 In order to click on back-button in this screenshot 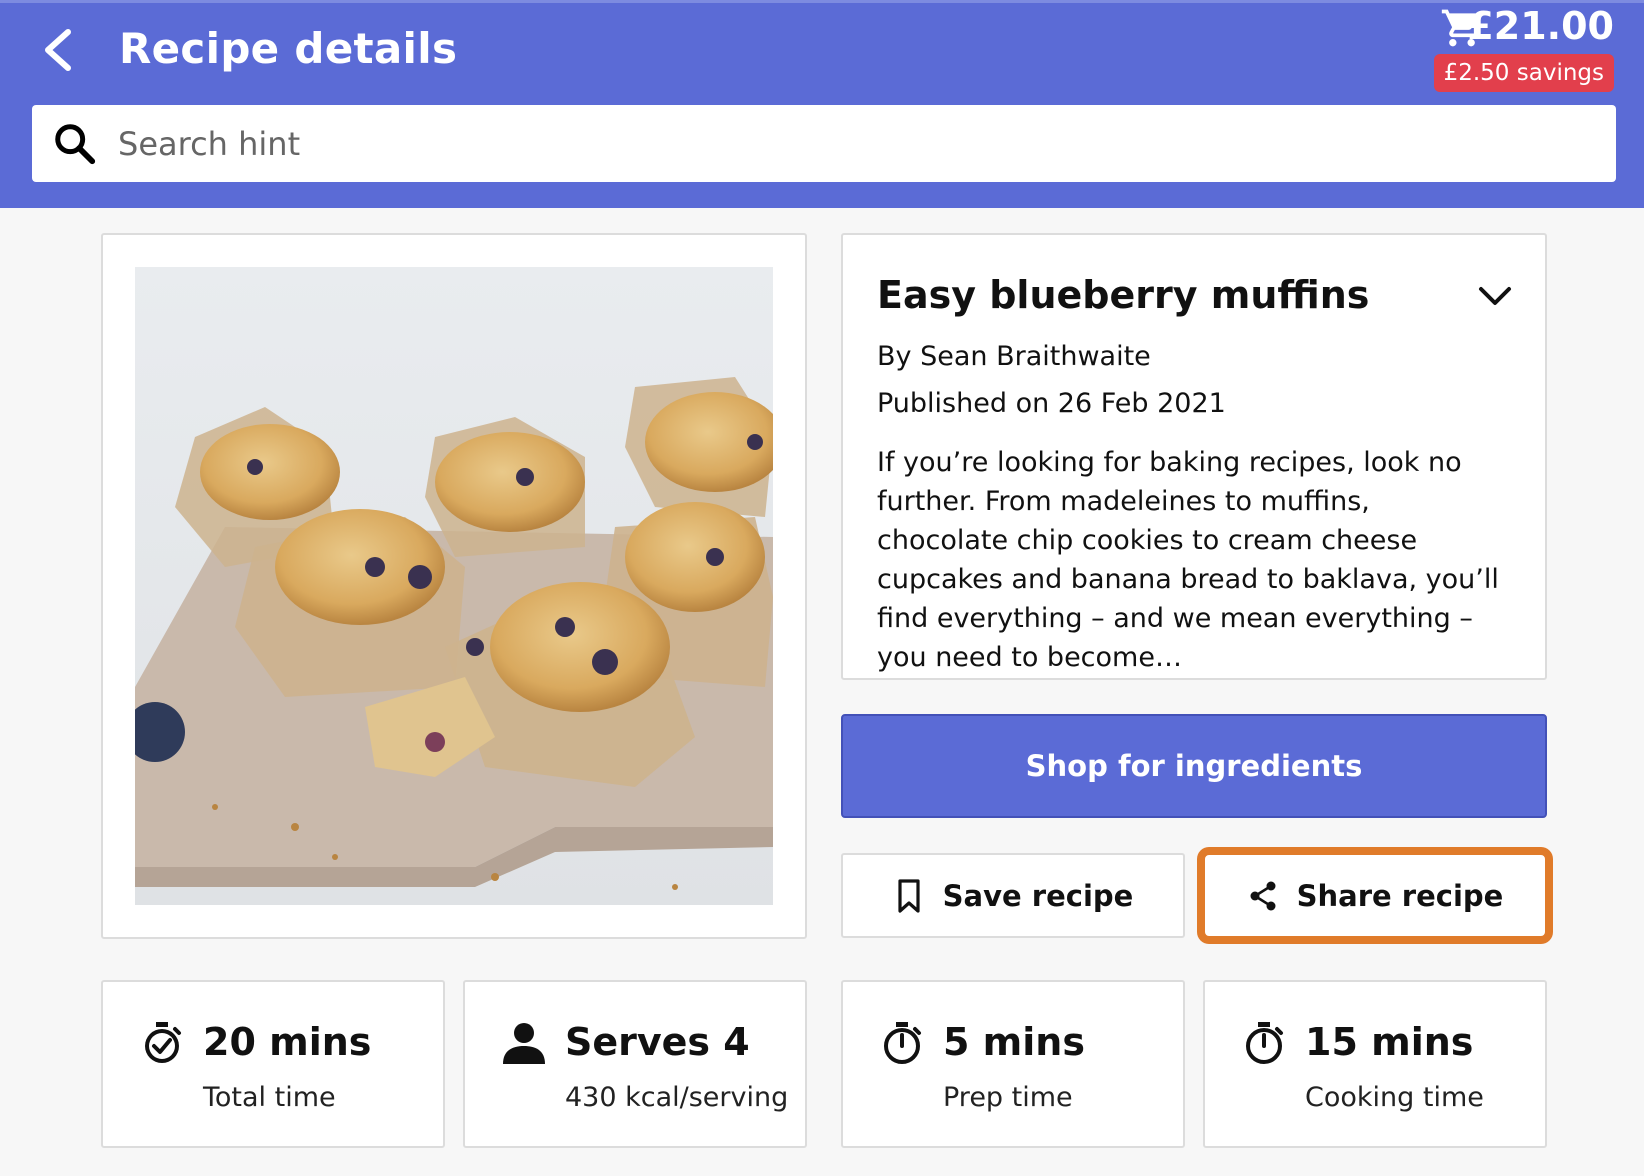, I will do `click(60, 50)`.